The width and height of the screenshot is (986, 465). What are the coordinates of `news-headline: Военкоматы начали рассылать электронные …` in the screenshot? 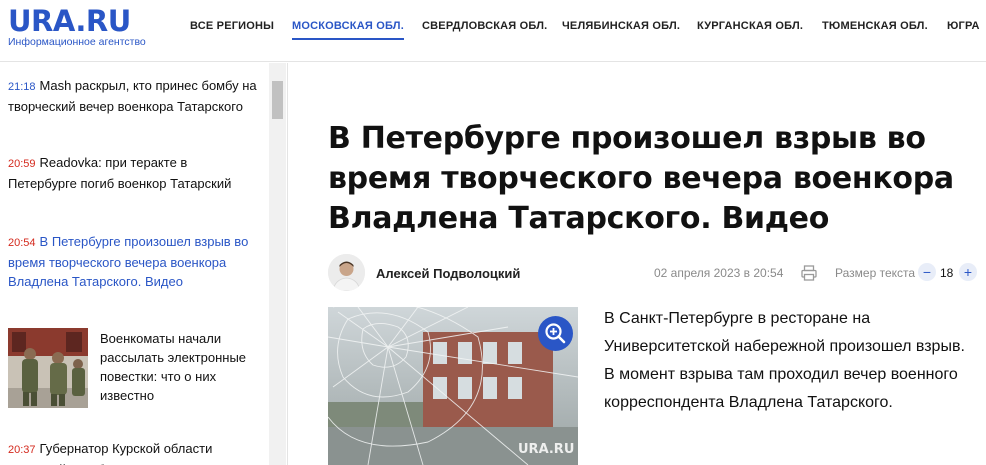 It's located at (180, 367).